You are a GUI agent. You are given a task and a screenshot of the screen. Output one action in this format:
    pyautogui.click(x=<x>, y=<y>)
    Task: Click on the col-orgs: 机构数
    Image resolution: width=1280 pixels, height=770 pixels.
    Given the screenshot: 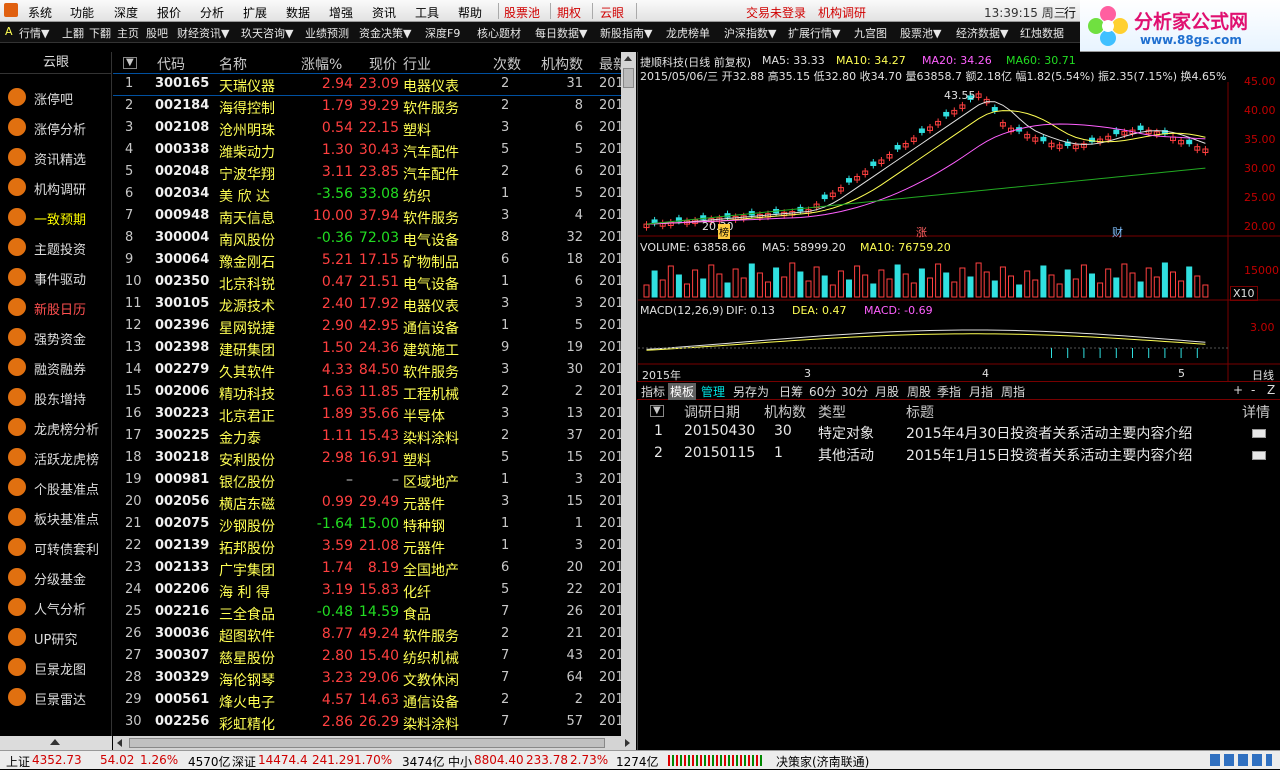 What is the action you would take?
    pyautogui.click(x=562, y=64)
    